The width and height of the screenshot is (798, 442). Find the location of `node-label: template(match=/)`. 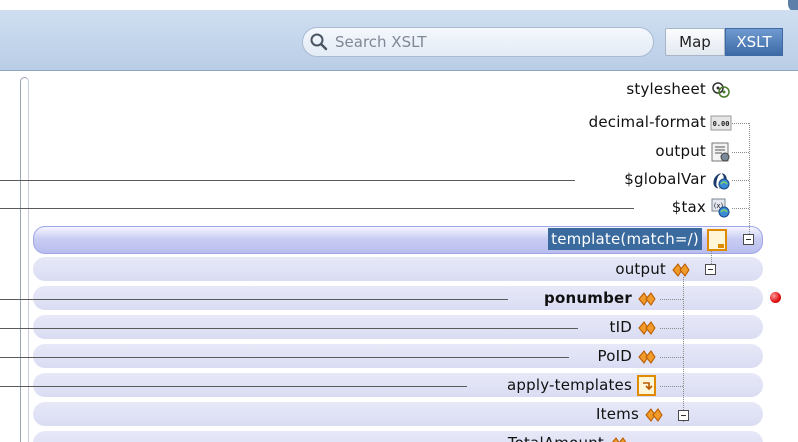

node-label: template(match=/) is located at coordinates (625, 239).